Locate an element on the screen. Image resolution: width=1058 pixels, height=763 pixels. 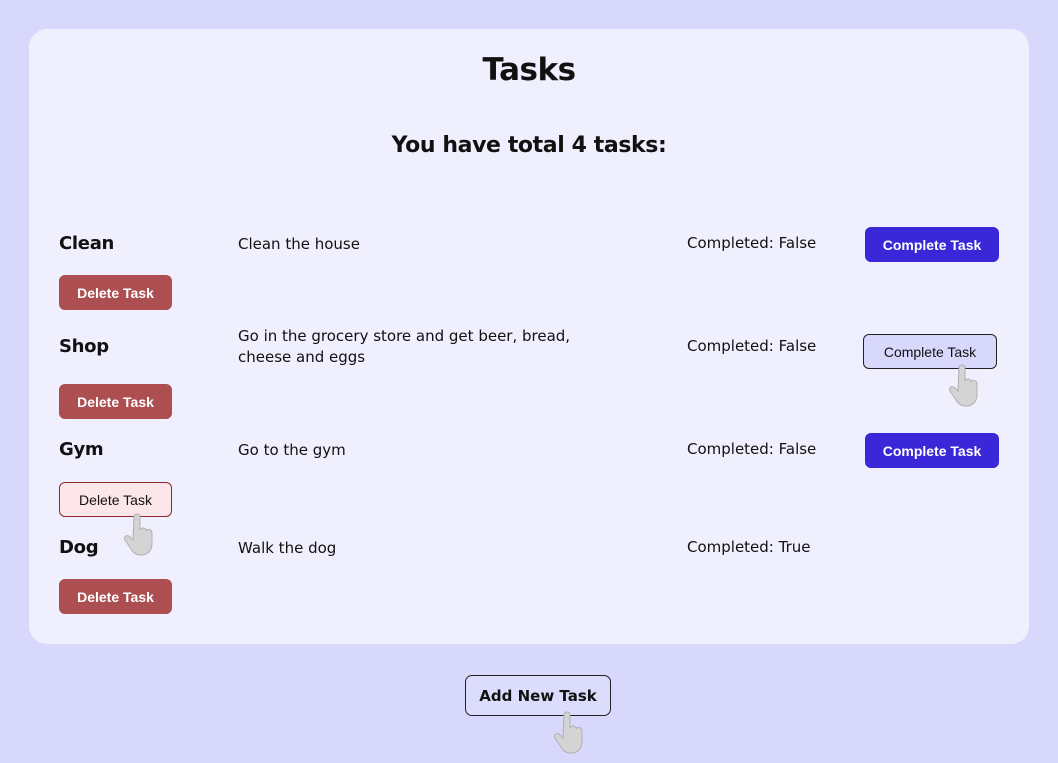
add-new-task-button: Add New Task is located at coordinates (538, 695).